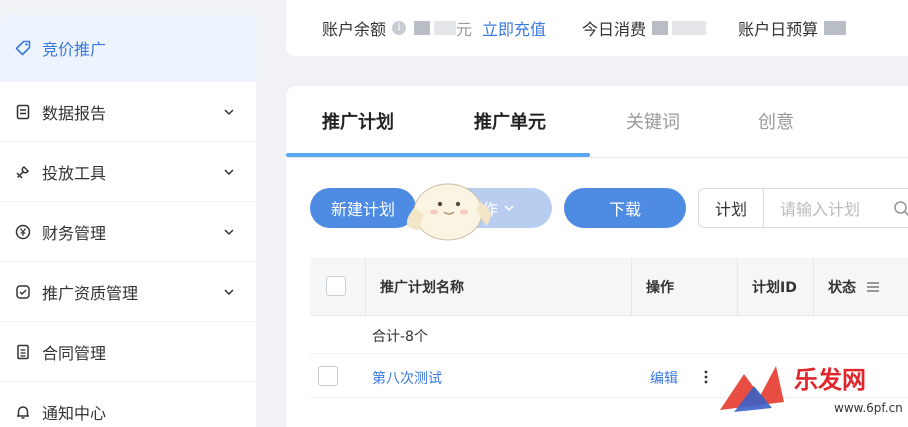 This screenshot has height=427, width=908. I want to click on sidebar-item-label: 合同管理, so click(74, 353).